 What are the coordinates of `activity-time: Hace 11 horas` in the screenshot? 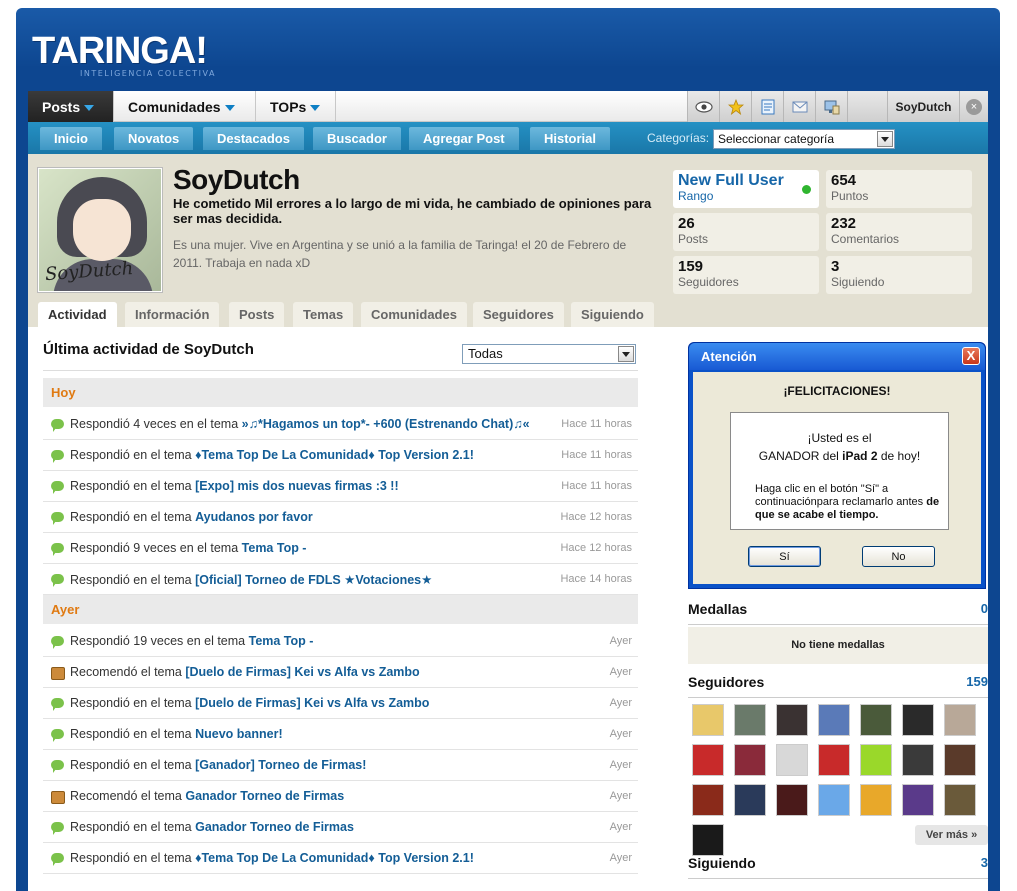 It's located at (596, 424).